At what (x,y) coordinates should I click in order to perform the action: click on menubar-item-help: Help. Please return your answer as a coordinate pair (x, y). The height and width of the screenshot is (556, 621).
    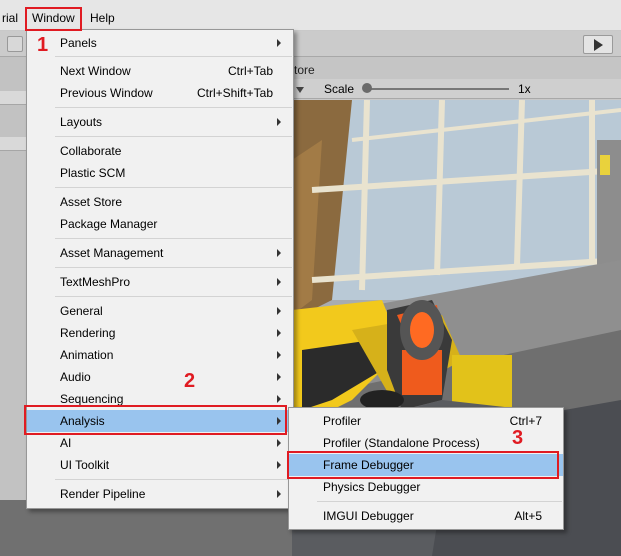
    Looking at the image, I should click on (102, 18).